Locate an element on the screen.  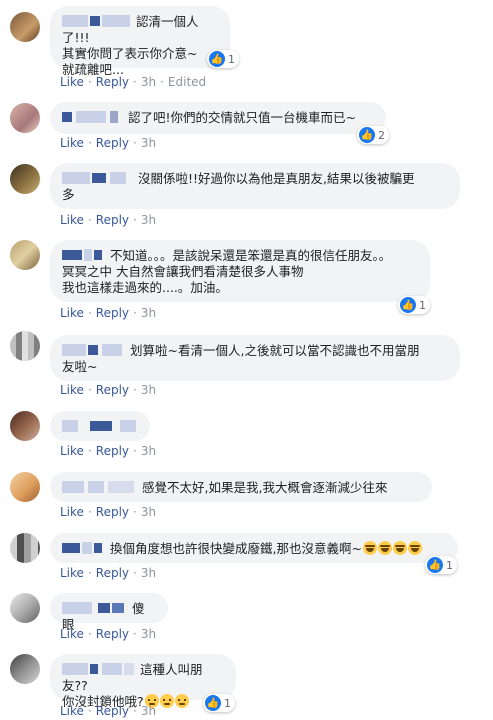
reaction-count: 👍 2 is located at coordinates (373, 135).